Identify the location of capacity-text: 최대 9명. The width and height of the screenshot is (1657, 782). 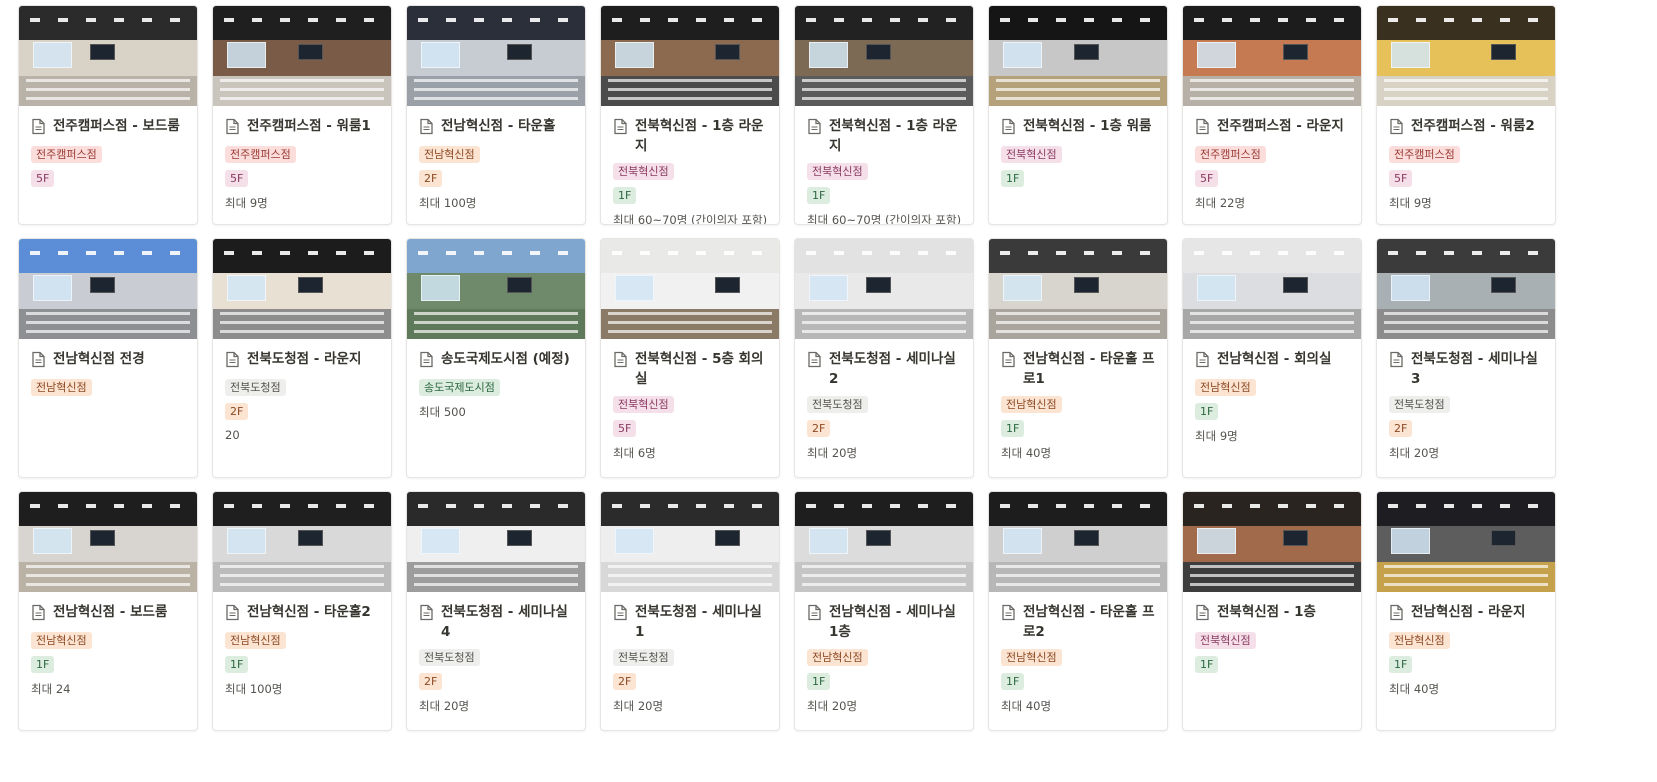
(1216, 436).